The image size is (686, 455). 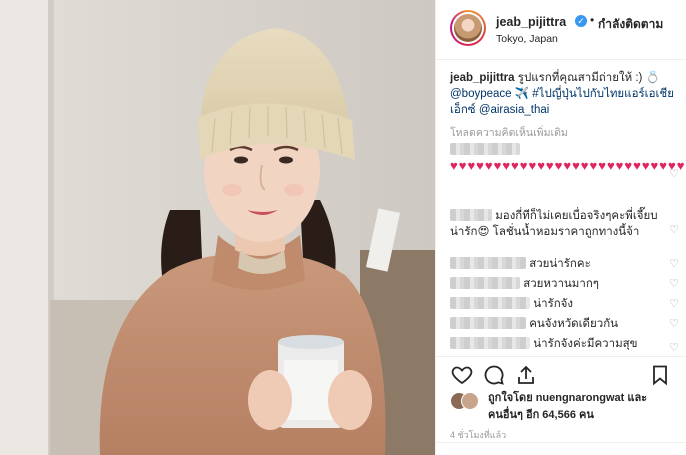 I want to click on comment-item: สวยน่ารักคะ, so click(x=559, y=264).